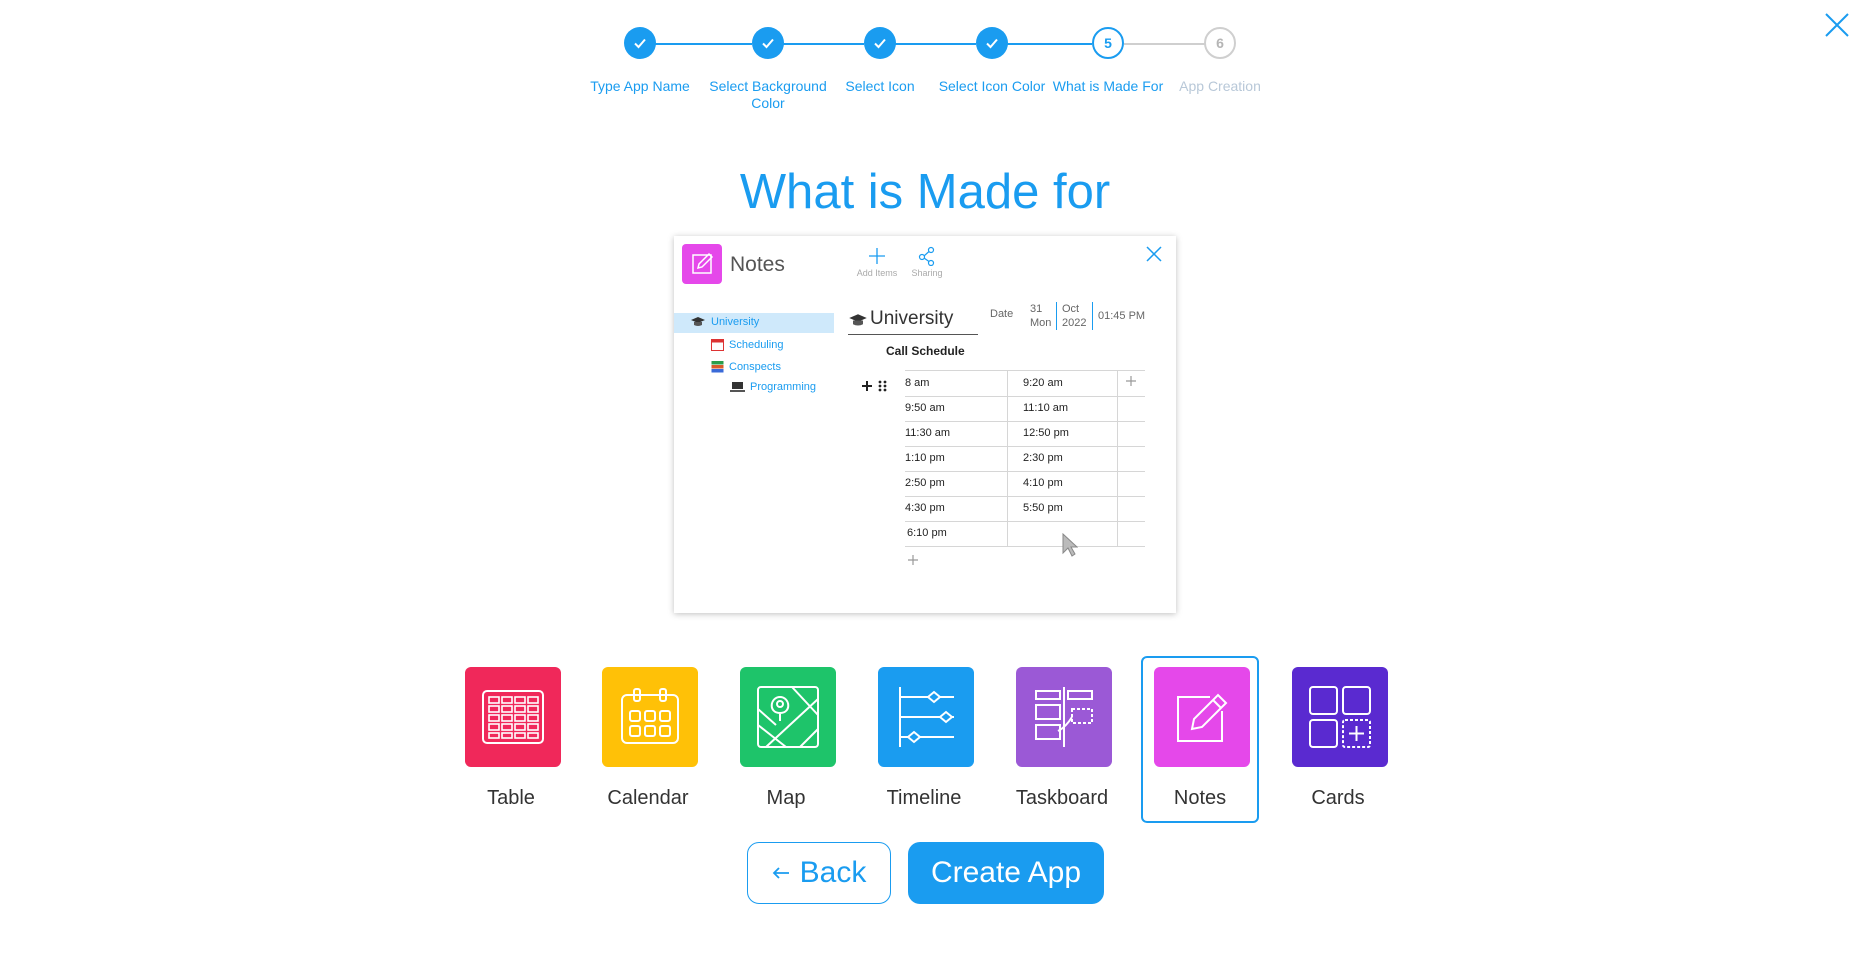 This screenshot has width=1850, height=959. What do you see at coordinates (757, 264) in the screenshot?
I see `preview-app-title: Notes` at bounding box center [757, 264].